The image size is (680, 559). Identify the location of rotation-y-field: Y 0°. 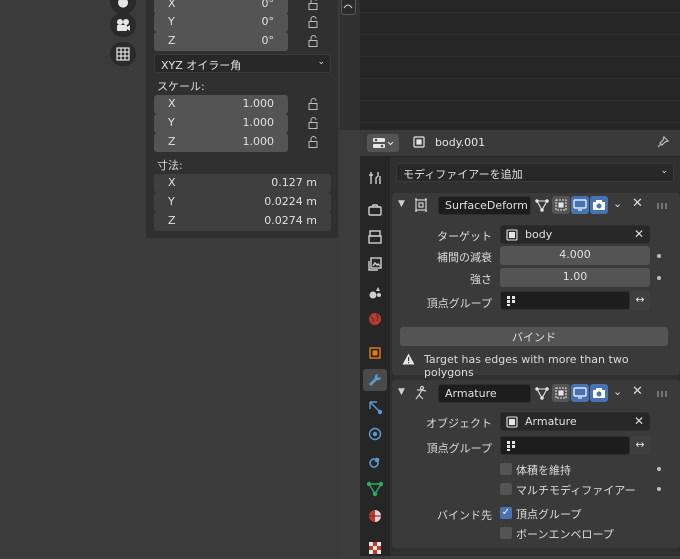
(221, 22).